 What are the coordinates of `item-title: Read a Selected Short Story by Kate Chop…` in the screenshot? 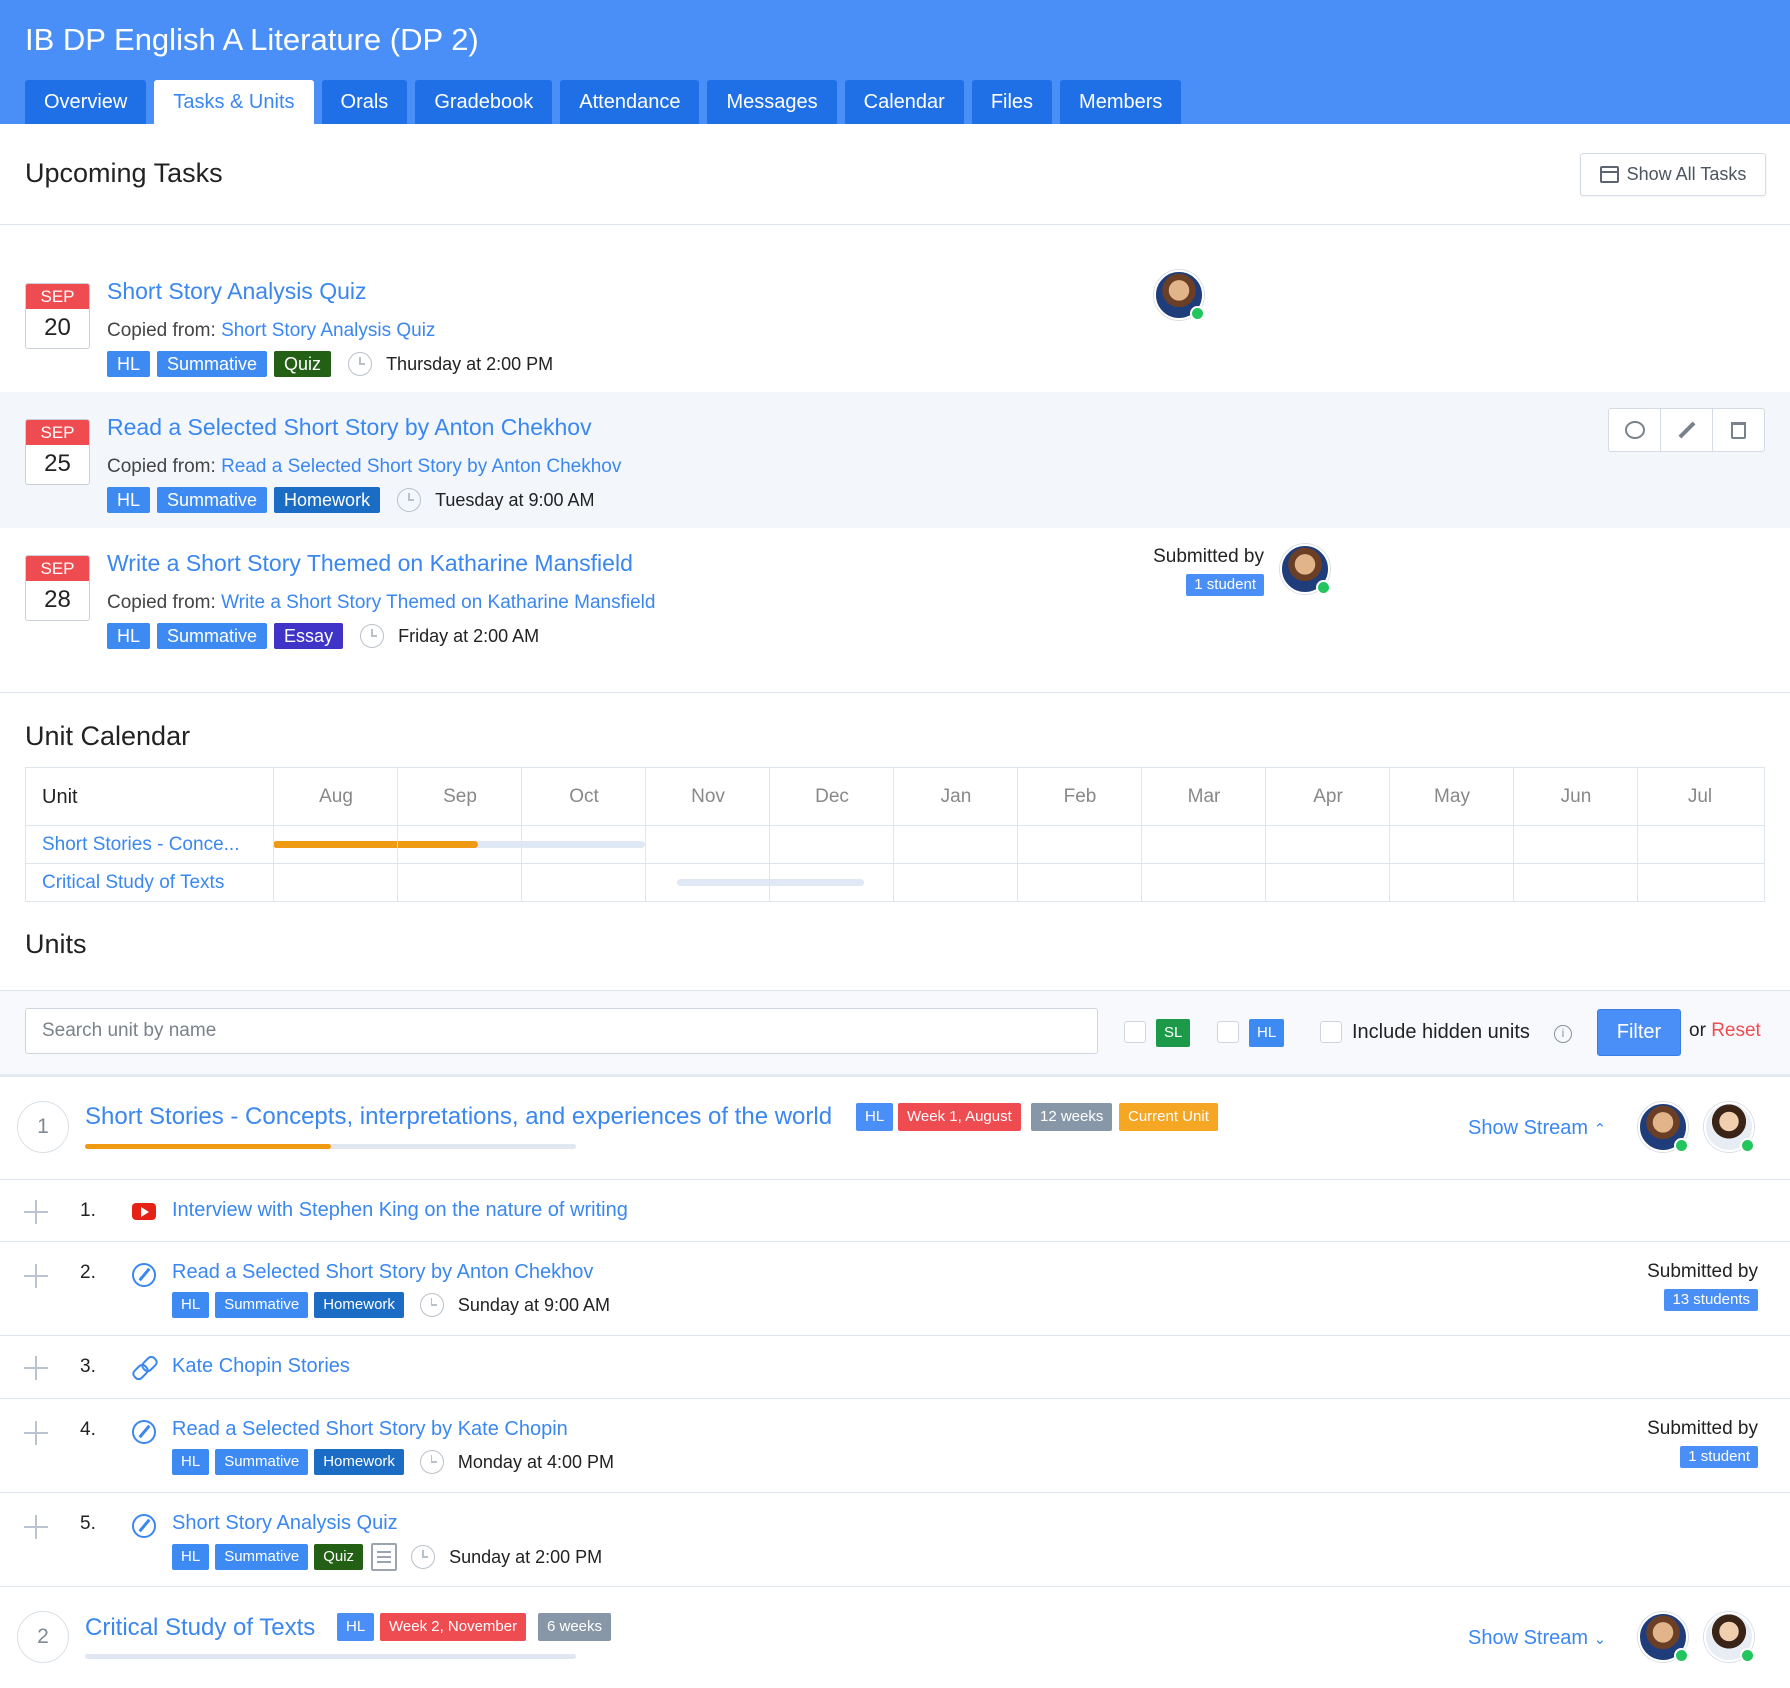 It's located at (370, 1429).